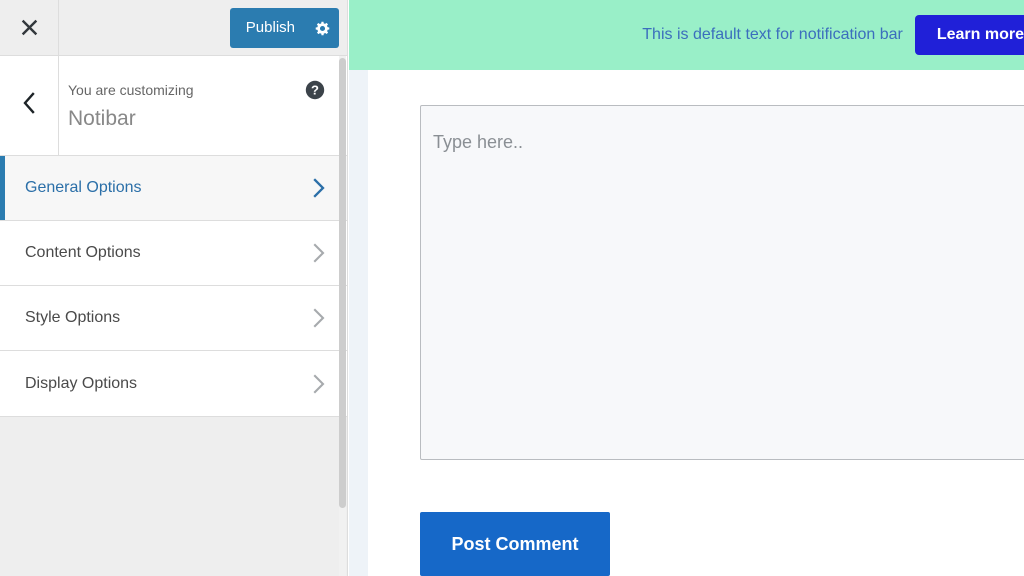 This screenshot has width=1024, height=576. I want to click on sidebar-item-label: Content Options, so click(83, 252).